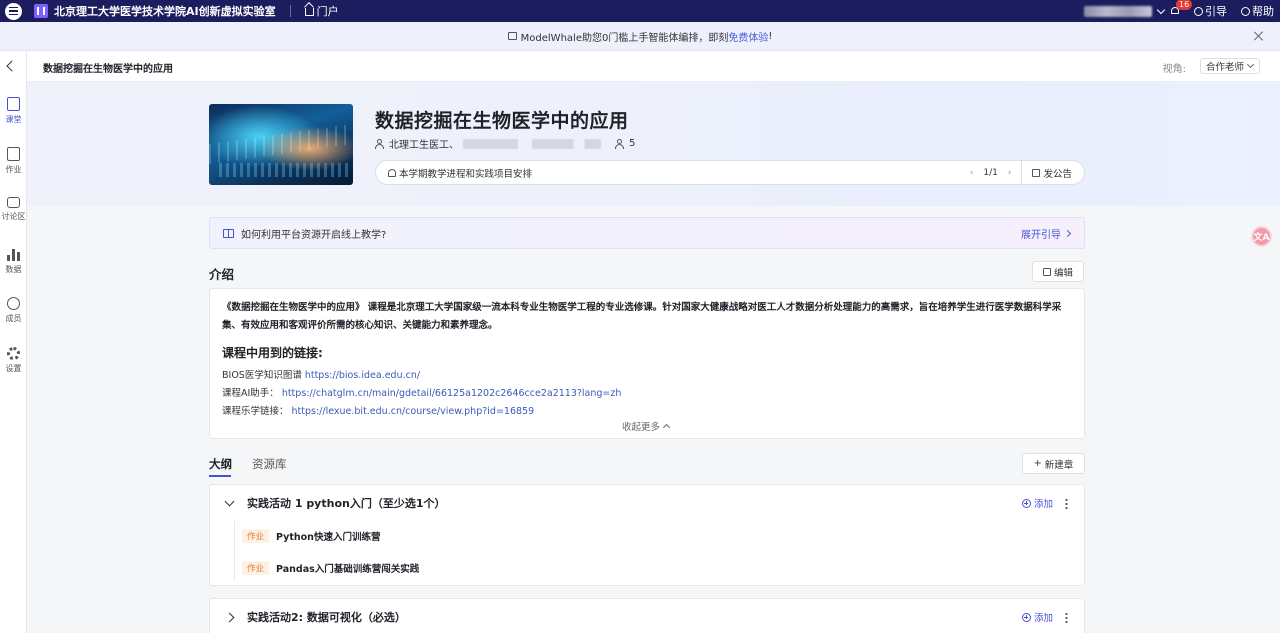 Image resolution: width=1280 pixels, height=633 pixels. I want to click on expand-guide-link: 展开引导, so click(1046, 233).